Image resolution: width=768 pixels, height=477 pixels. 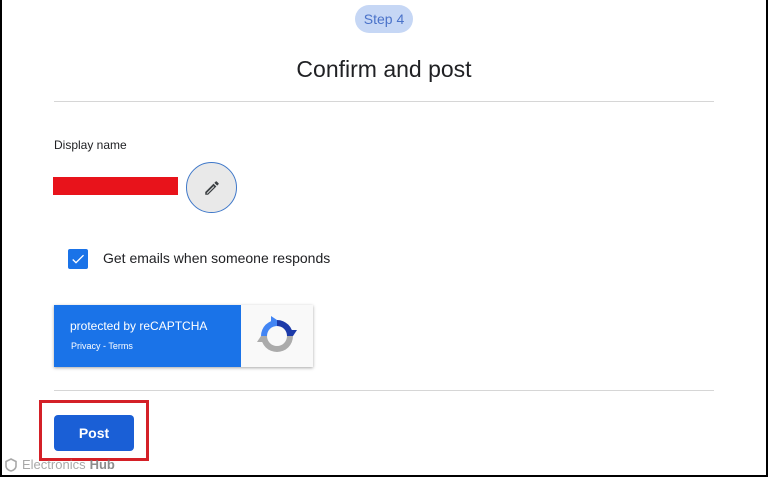 I want to click on edit-display-name-button, so click(x=211, y=187).